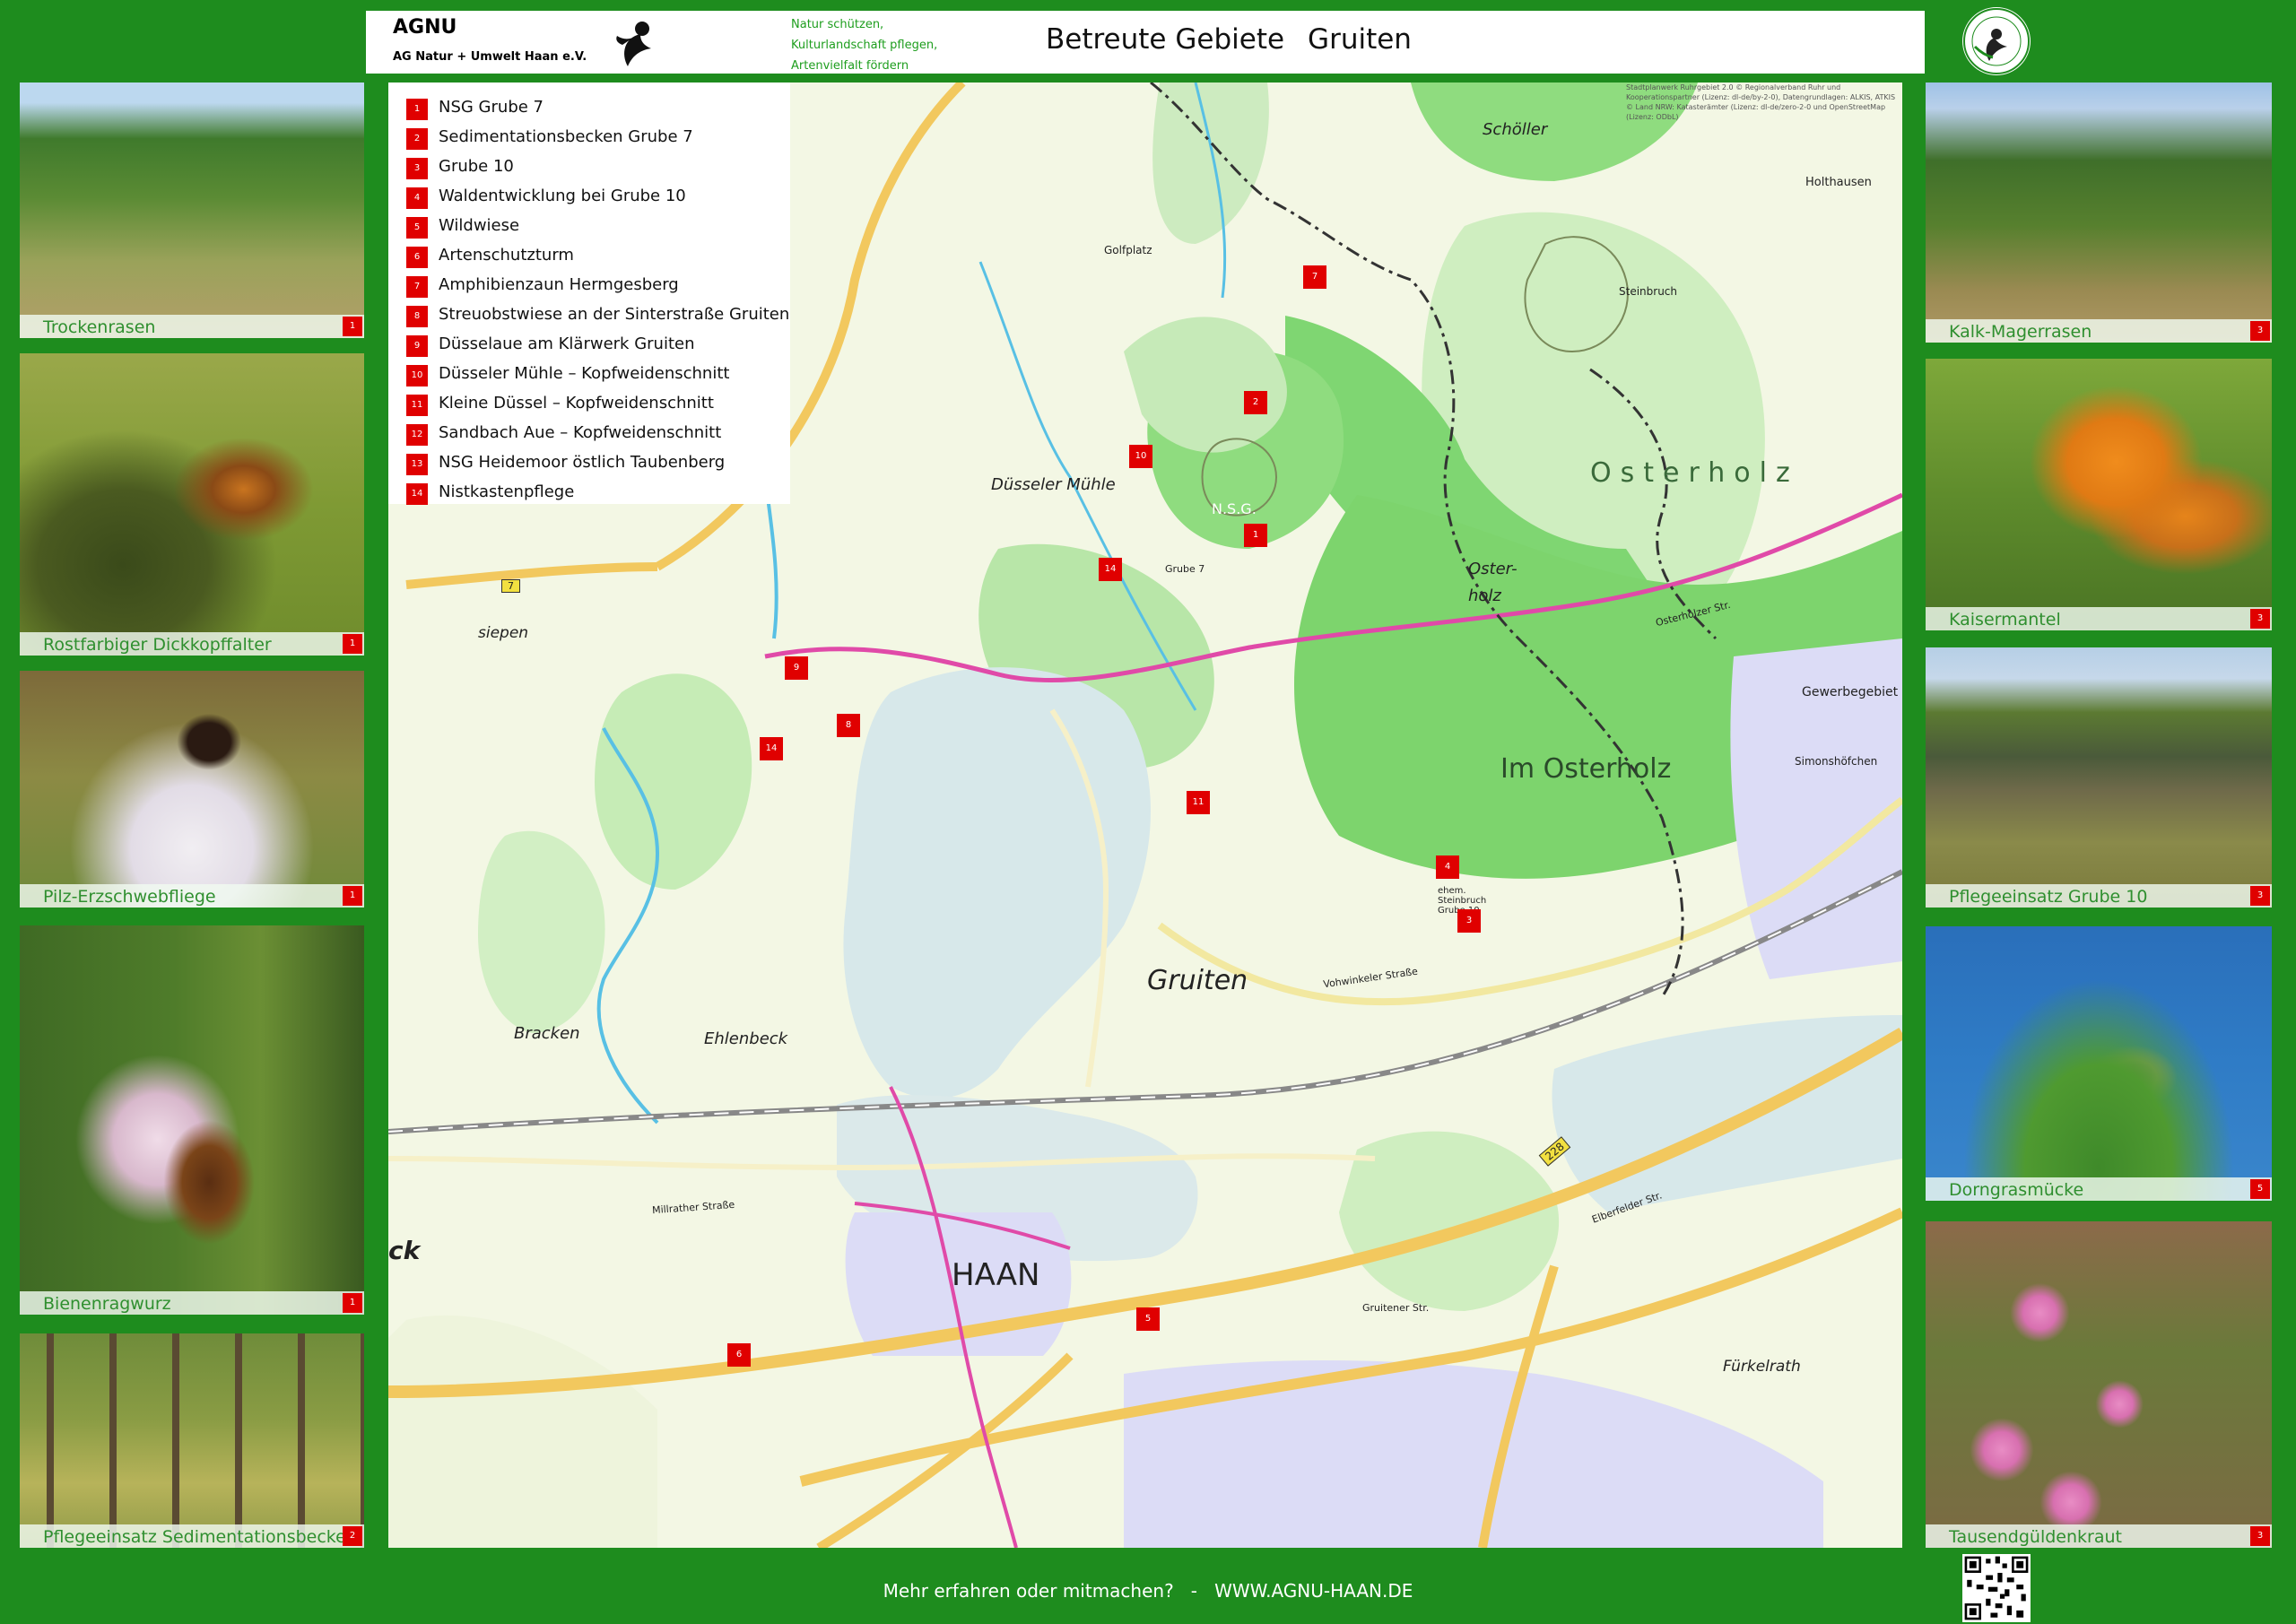 The height and width of the screenshot is (1624, 2296). I want to click on photo-caption: Rostfarbiger Dickkopffalter, so click(157, 645).